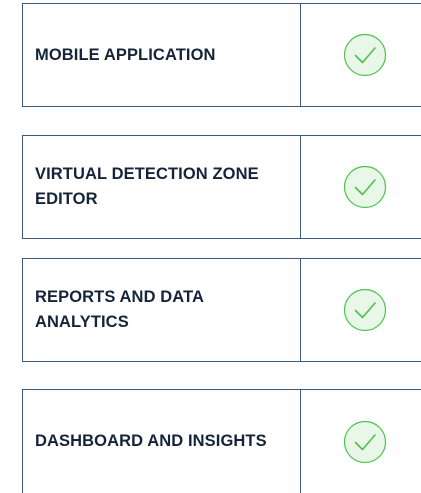 The width and height of the screenshot is (421, 493). Describe the element at coordinates (125, 54) in the screenshot. I see `feature-label: MOBILE APPLICATION` at that location.